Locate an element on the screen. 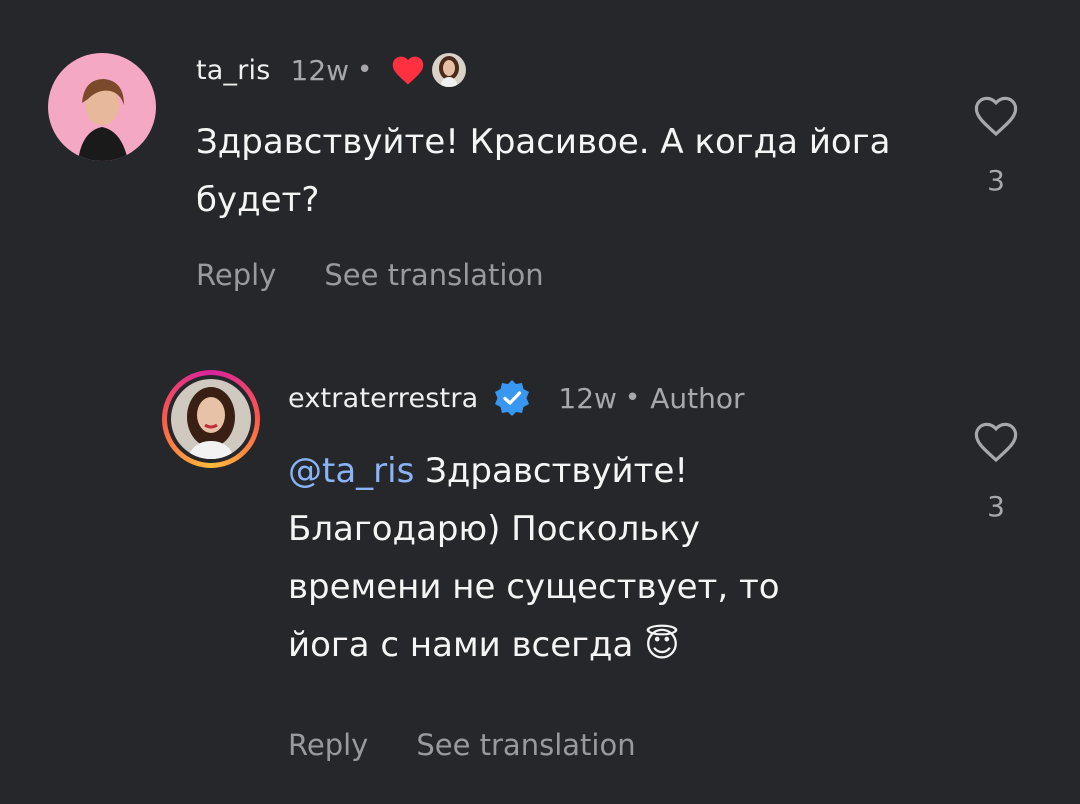 The image size is (1080, 804). smiling-halo-emoji-icon: 😇 is located at coordinates (662, 645).